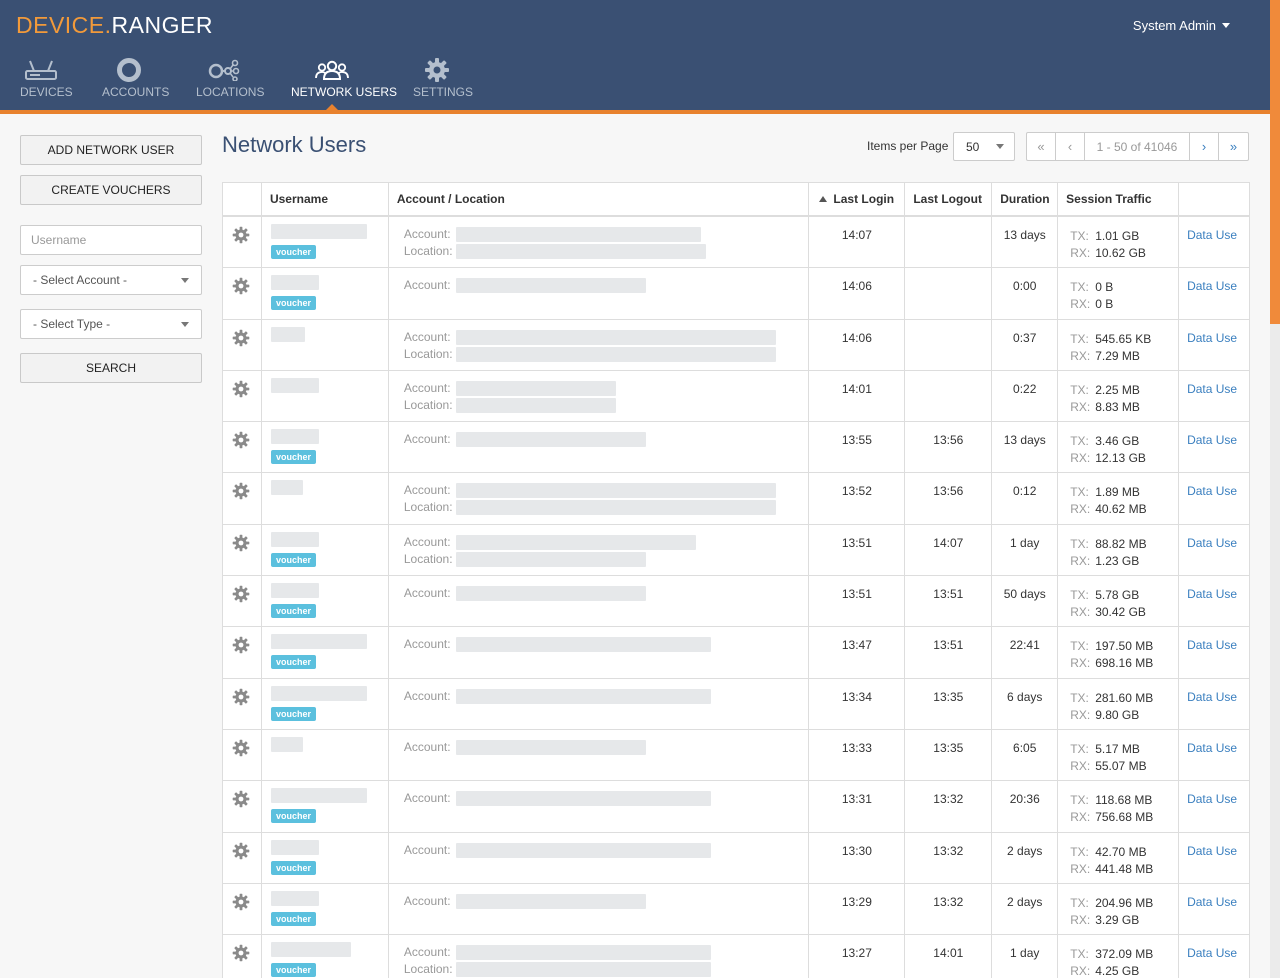  Describe the element at coordinates (1275, 162) in the screenshot. I see `scrollbar-thumb` at that location.